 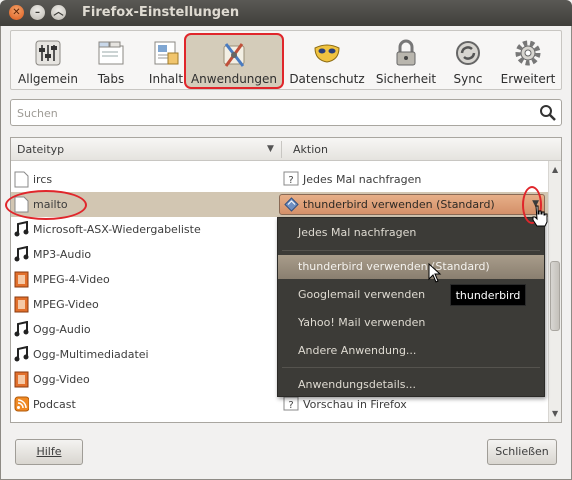 I want to click on mask-icon, so click(x=327, y=53).